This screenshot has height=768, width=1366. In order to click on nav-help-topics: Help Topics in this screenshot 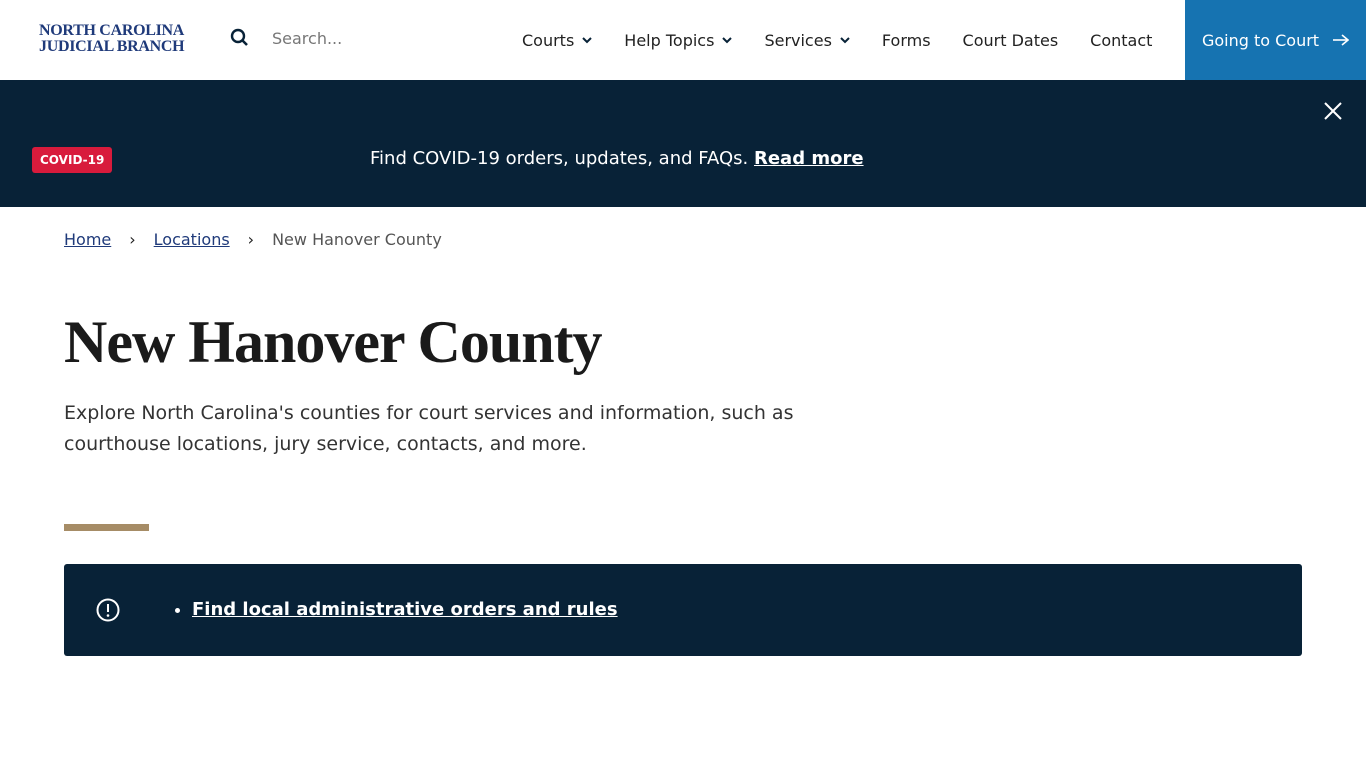, I will do `click(678, 40)`.